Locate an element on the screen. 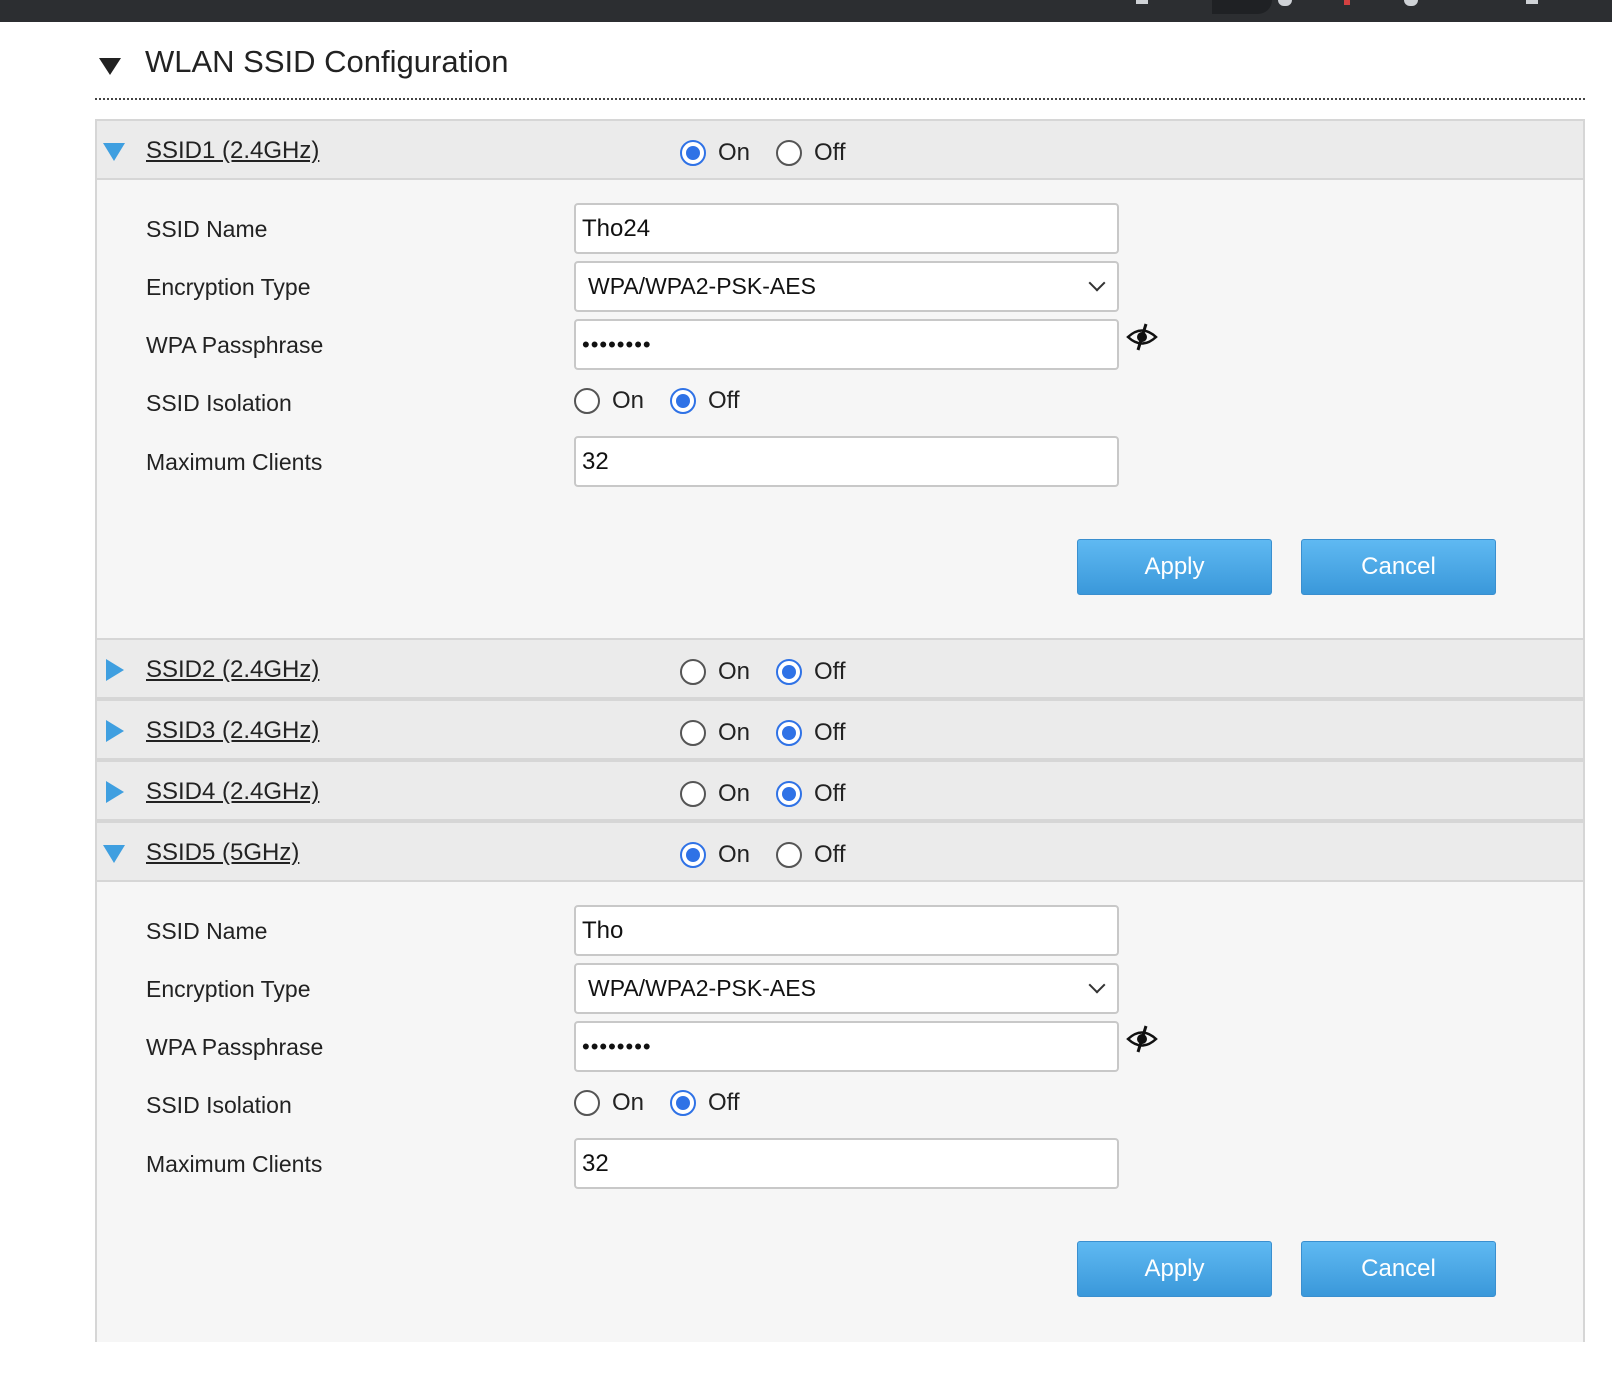 Image resolution: width=1612 pixels, height=1376 pixels. ssid5-name-input: Tho is located at coordinates (846, 930).